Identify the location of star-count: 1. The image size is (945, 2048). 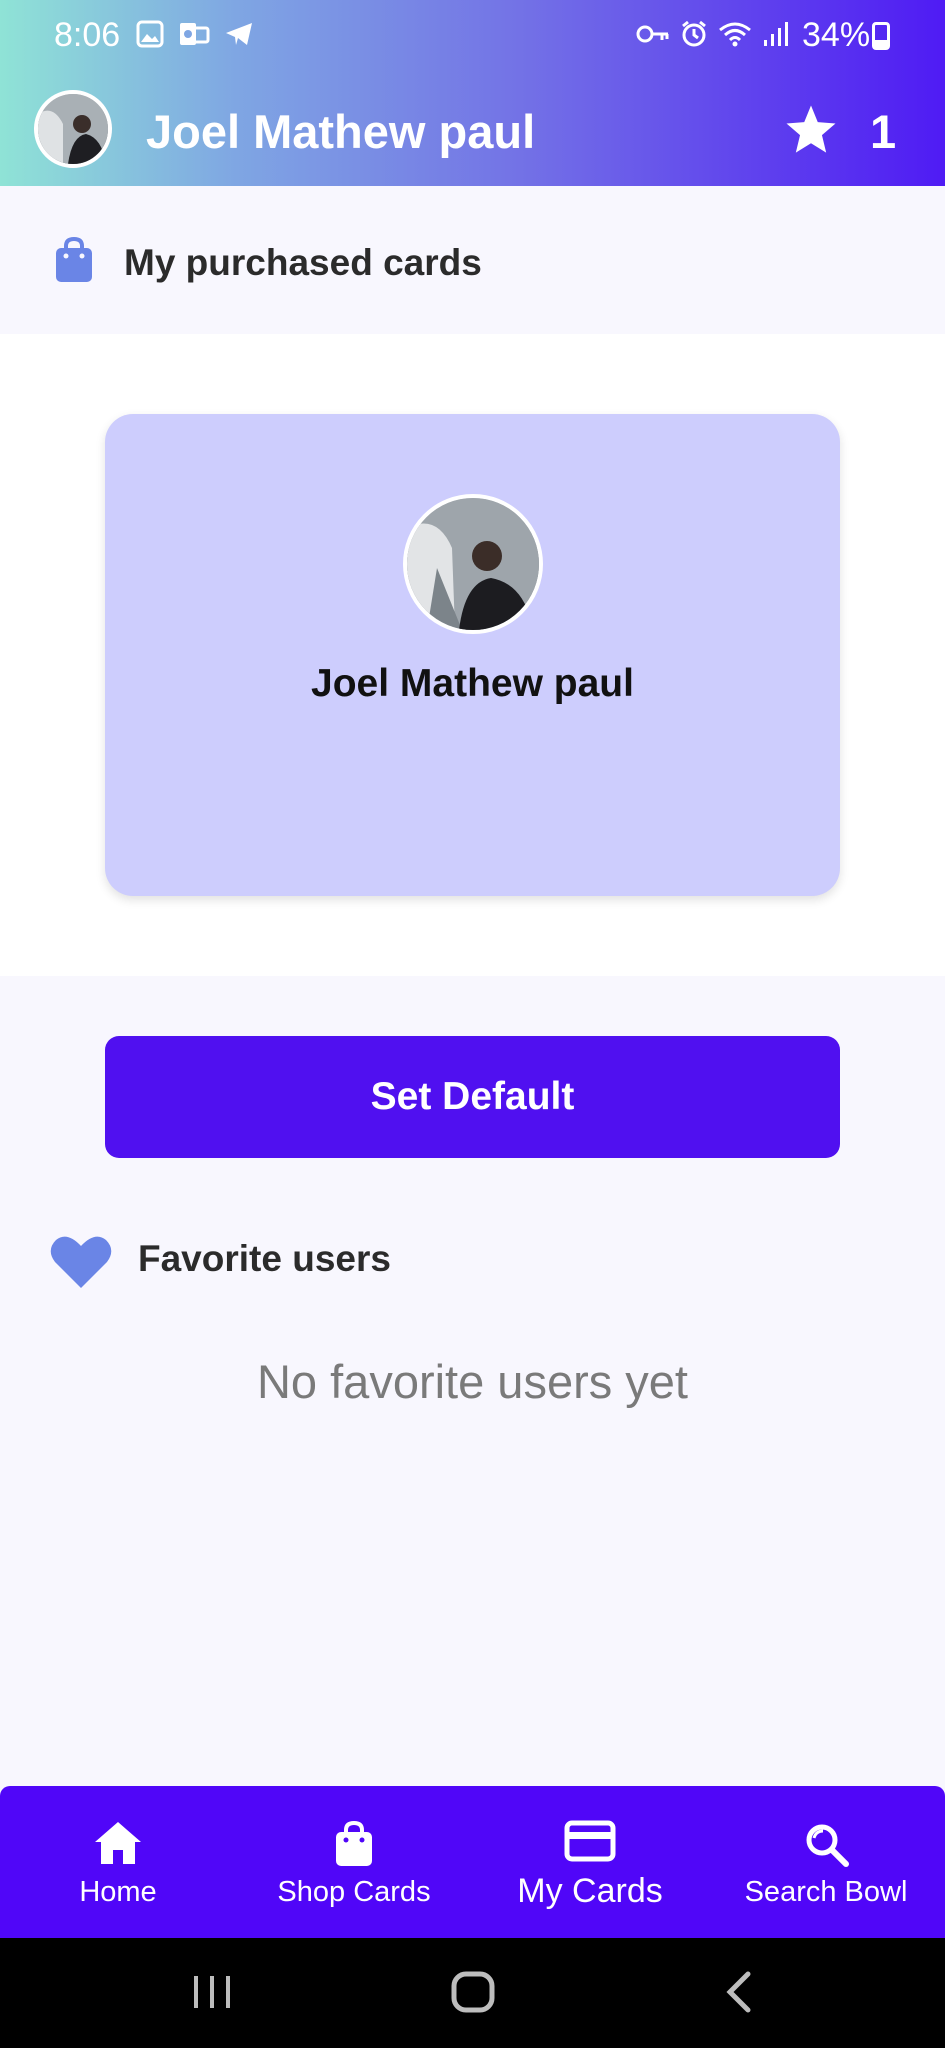
(883, 131).